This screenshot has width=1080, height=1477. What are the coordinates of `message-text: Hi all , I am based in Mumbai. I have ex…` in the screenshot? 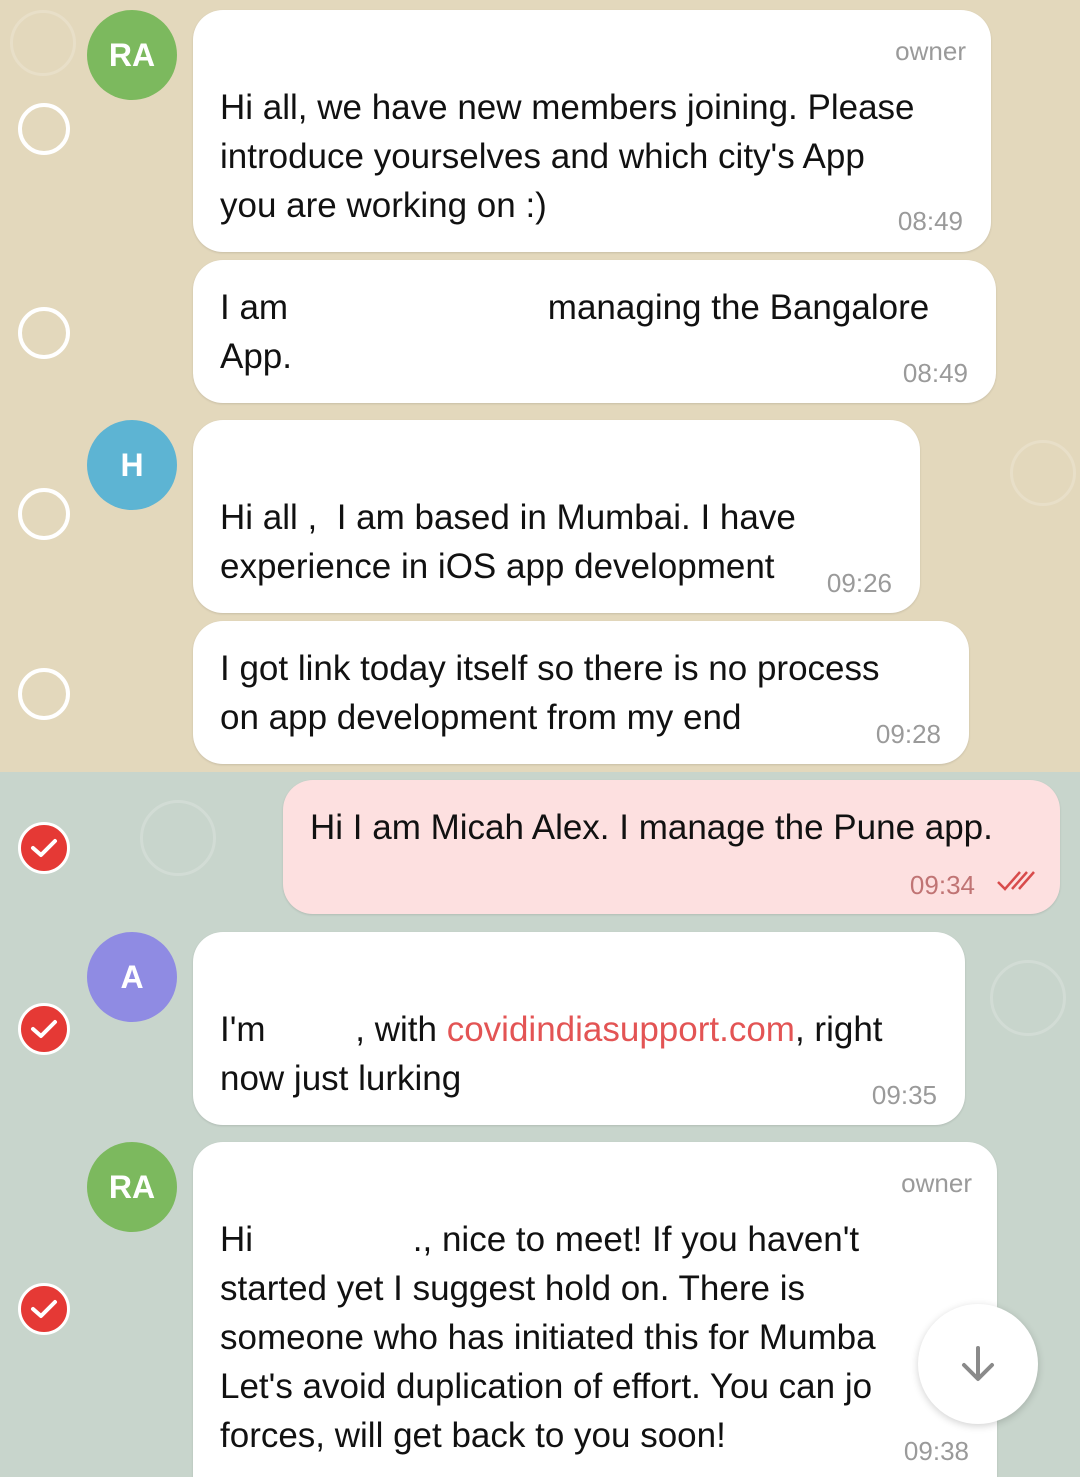 It's located at (508, 542).